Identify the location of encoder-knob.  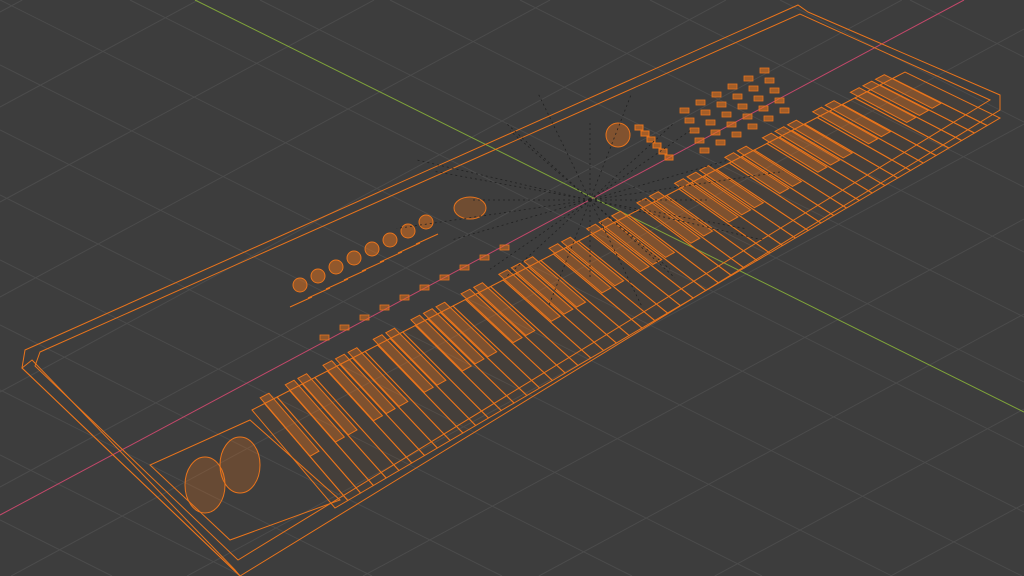
(470, 208).